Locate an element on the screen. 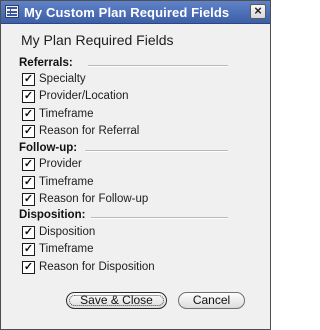 Image resolution: width=320 pixels, height=330 pixels. section-disposition-label: Disposition: is located at coordinates (52, 215).